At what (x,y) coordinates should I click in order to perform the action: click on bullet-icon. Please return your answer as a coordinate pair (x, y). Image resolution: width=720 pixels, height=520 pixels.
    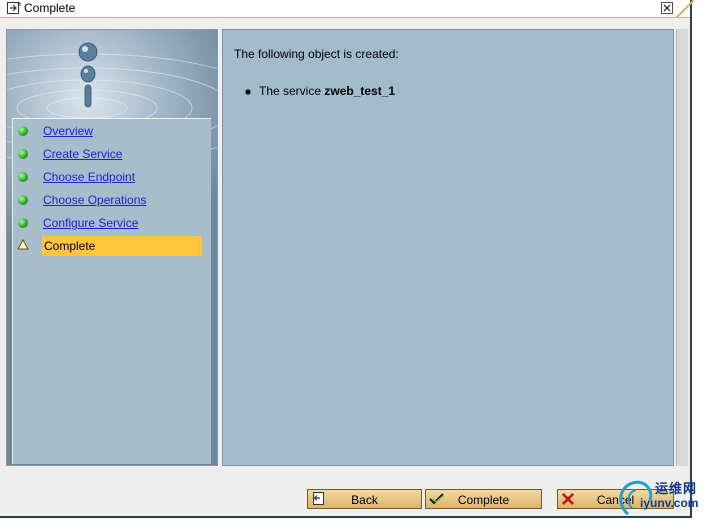
    Looking at the image, I should click on (248, 92).